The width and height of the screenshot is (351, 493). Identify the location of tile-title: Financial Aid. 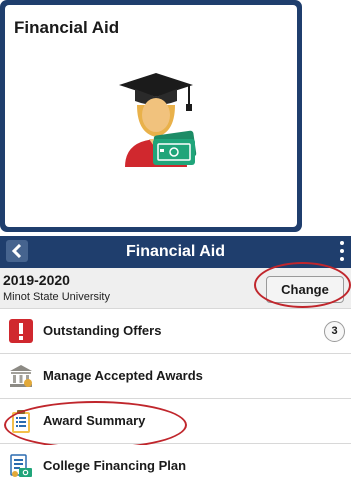
(67, 27).